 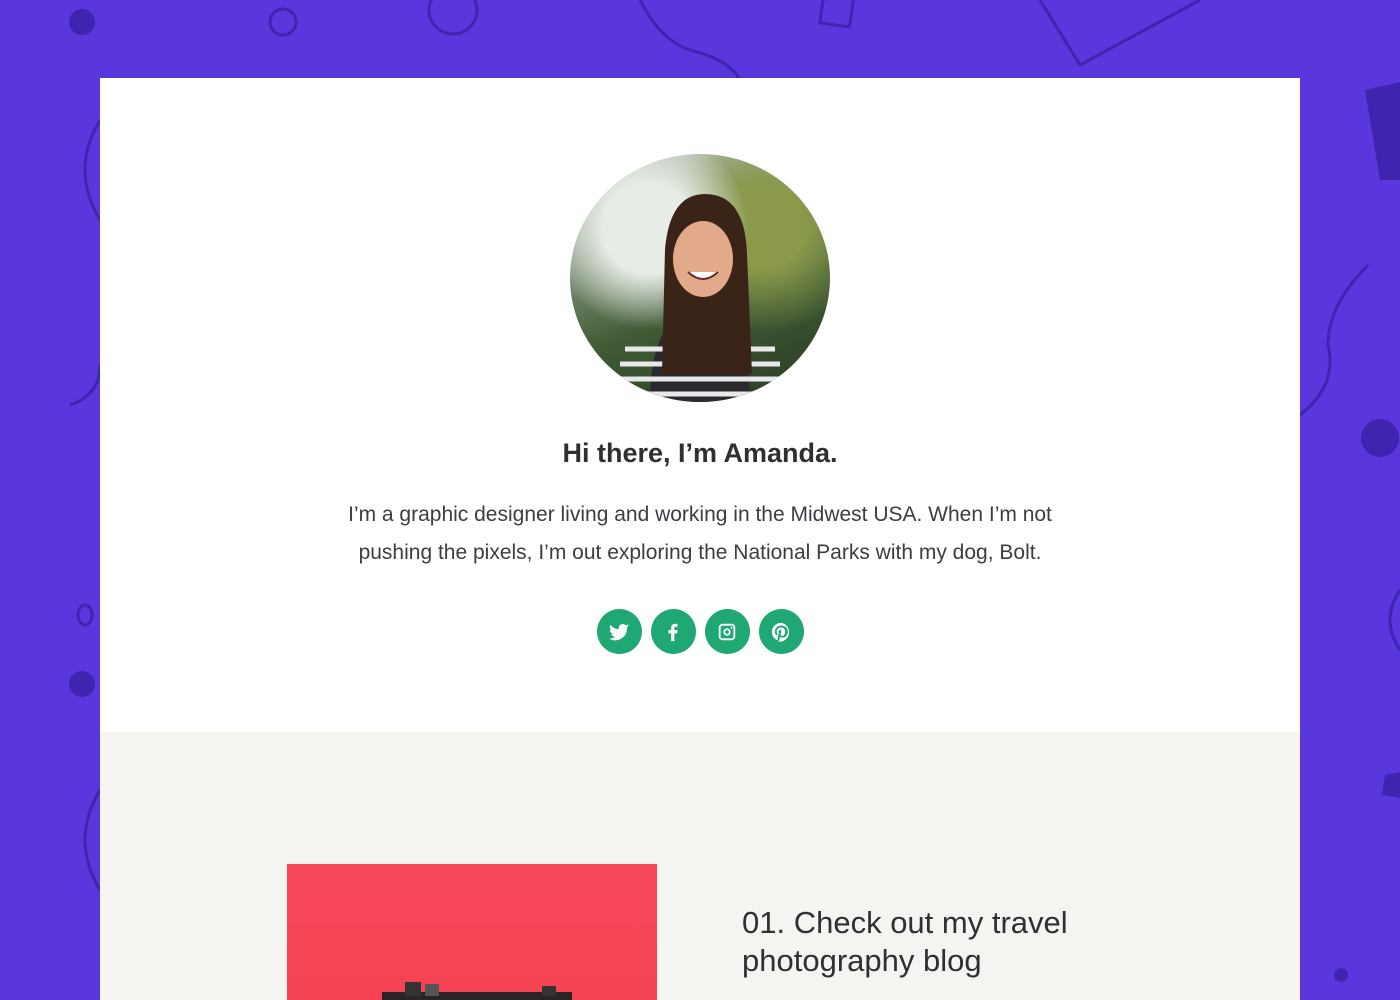 I want to click on facebook-button, so click(x=673, y=631).